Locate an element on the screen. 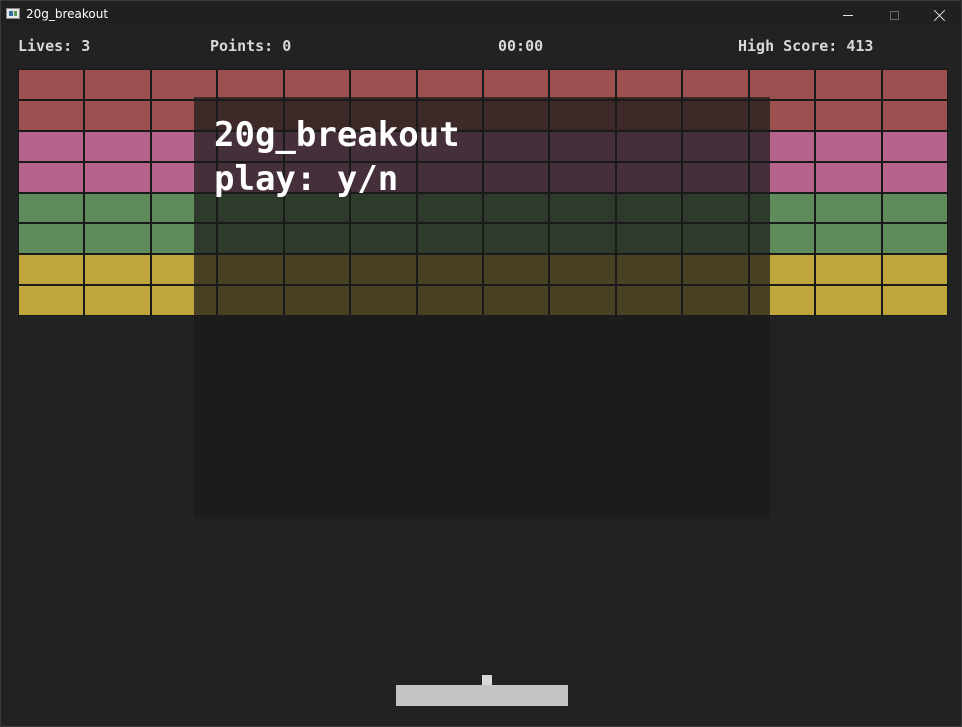  high-score: High Score: 413 is located at coordinates (806, 46).